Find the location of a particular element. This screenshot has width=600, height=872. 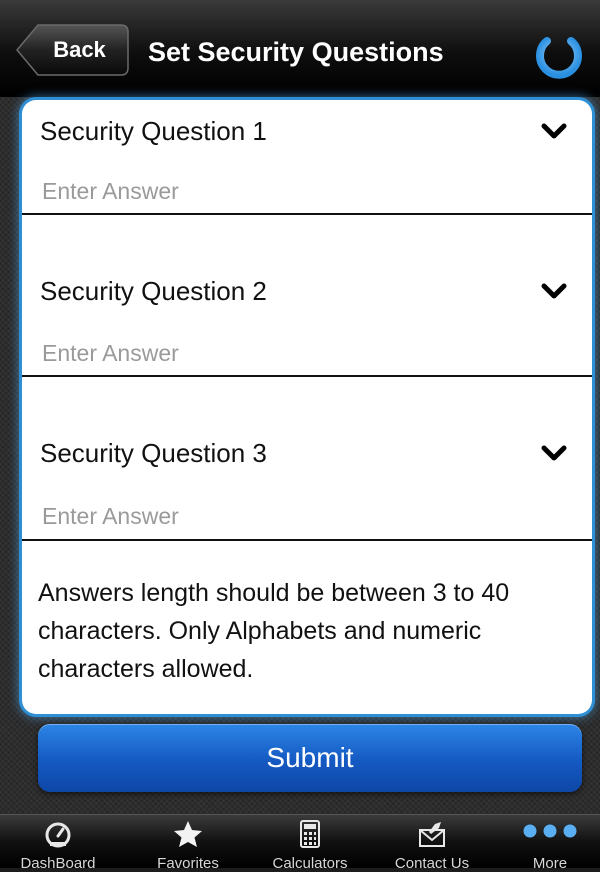

more-dots-icon is located at coordinates (550, 831).